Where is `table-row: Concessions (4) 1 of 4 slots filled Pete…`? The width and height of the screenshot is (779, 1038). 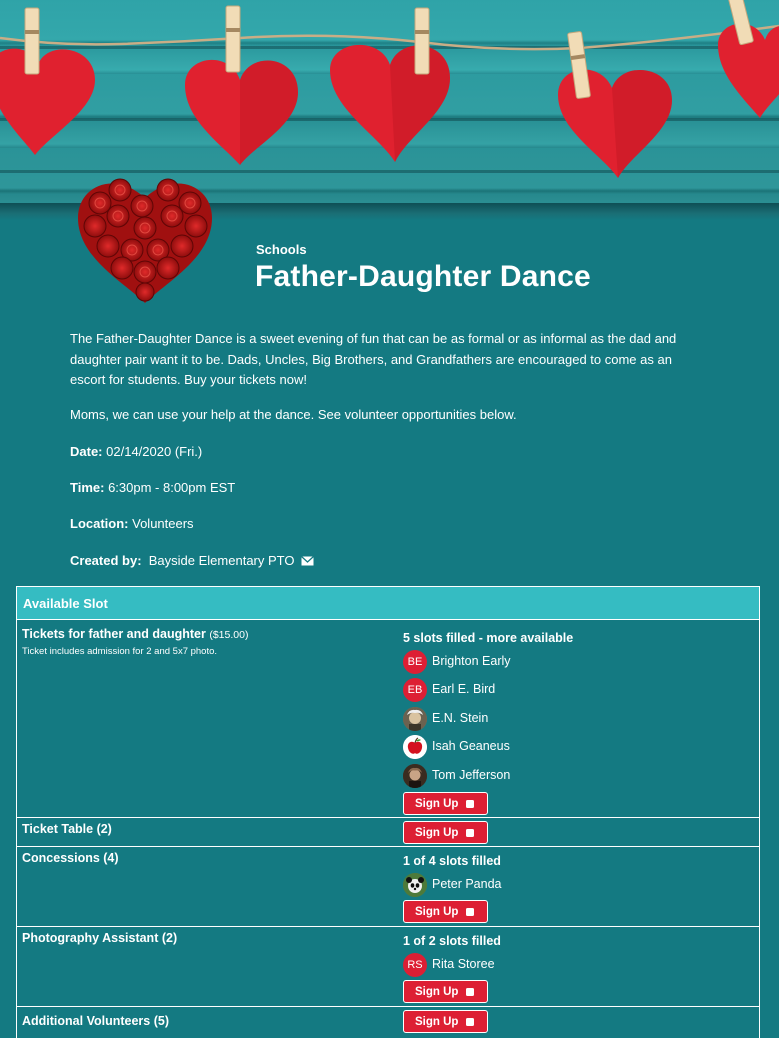 table-row: Concessions (4) 1 of 4 slots filled Pete… is located at coordinates (388, 886).